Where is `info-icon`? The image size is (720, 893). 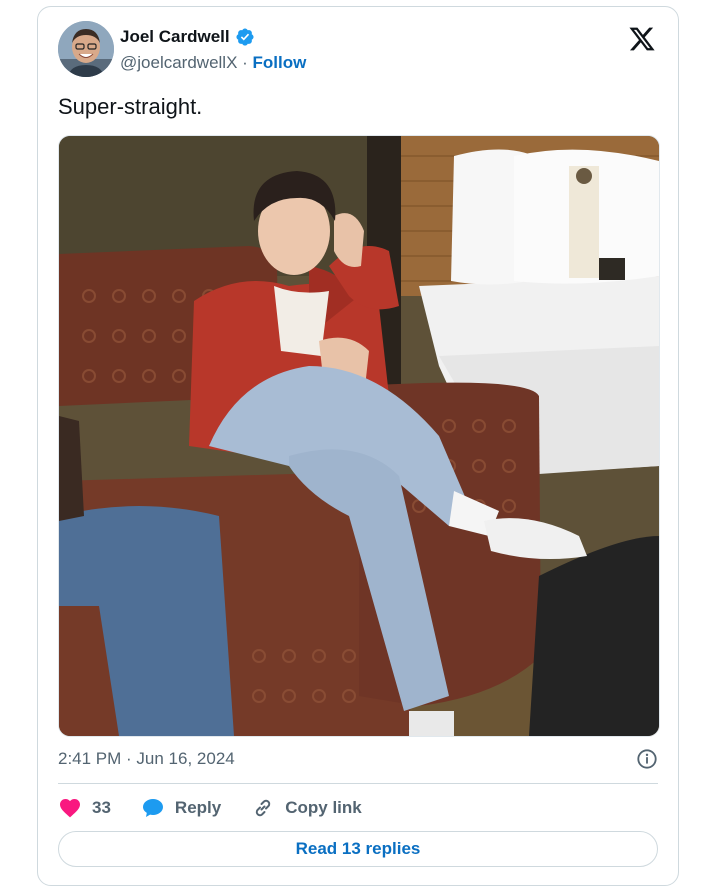 info-icon is located at coordinates (647, 759).